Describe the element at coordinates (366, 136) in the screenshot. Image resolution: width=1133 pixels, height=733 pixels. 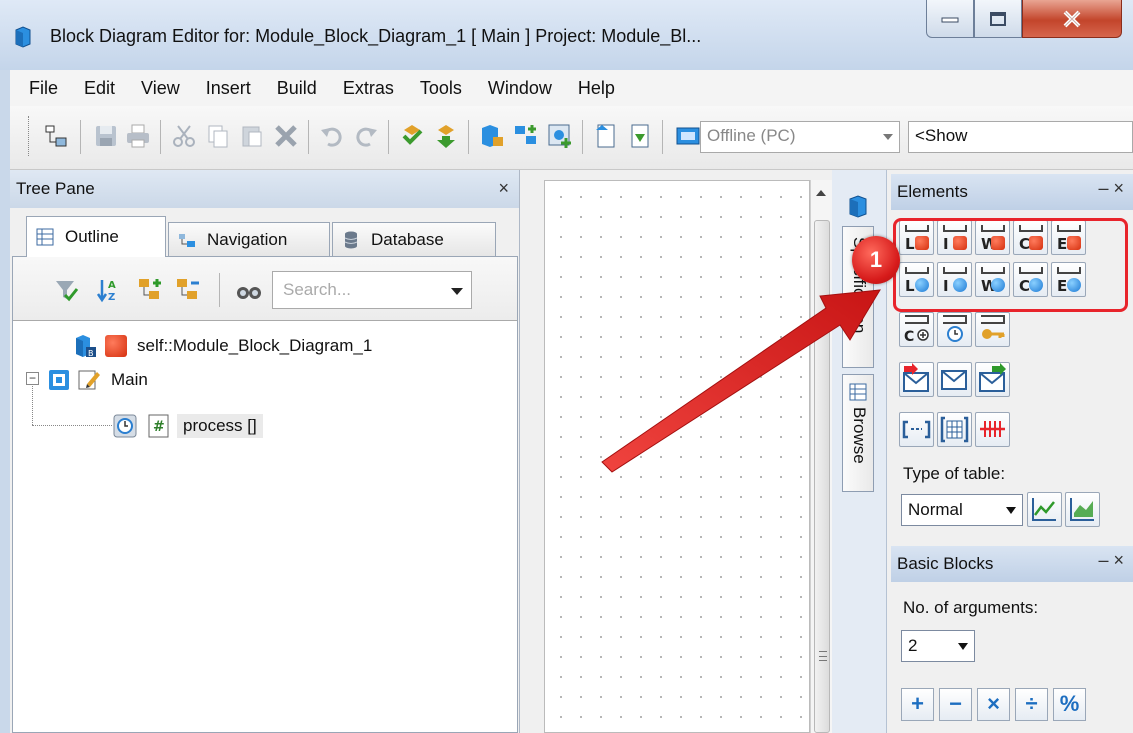
I see `redo-icon` at that location.